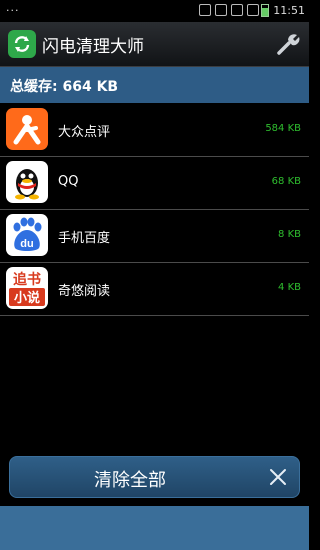 The height and width of the screenshot is (550, 320). What do you see at coordinates (13, 10) in the screenshot?
I see `status-dots: ···` at bounding box center [13, 10].